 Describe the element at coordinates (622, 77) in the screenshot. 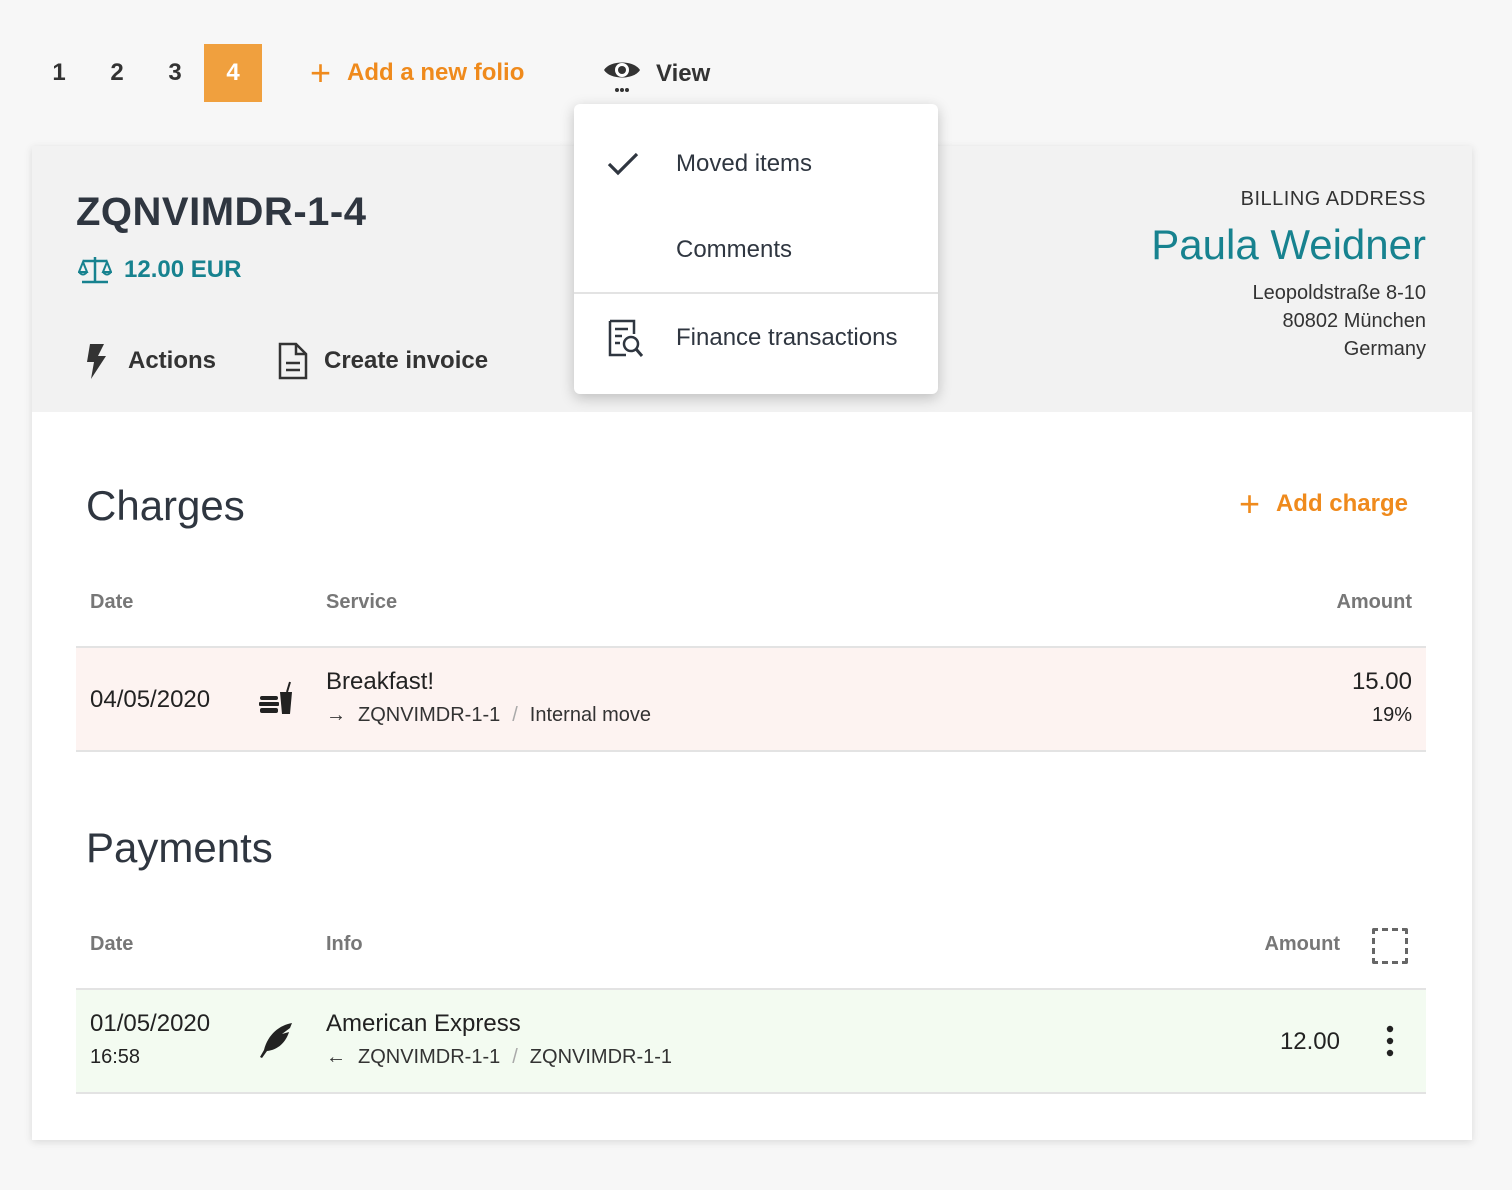

I see `eye-icon` at that location.